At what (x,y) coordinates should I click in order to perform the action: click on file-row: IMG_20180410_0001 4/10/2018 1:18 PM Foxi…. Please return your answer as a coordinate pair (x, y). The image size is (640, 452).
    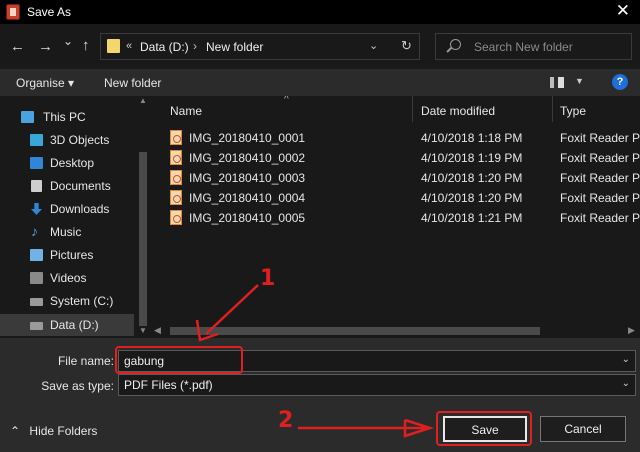
    Looking at the image, I should click on (405, 138).